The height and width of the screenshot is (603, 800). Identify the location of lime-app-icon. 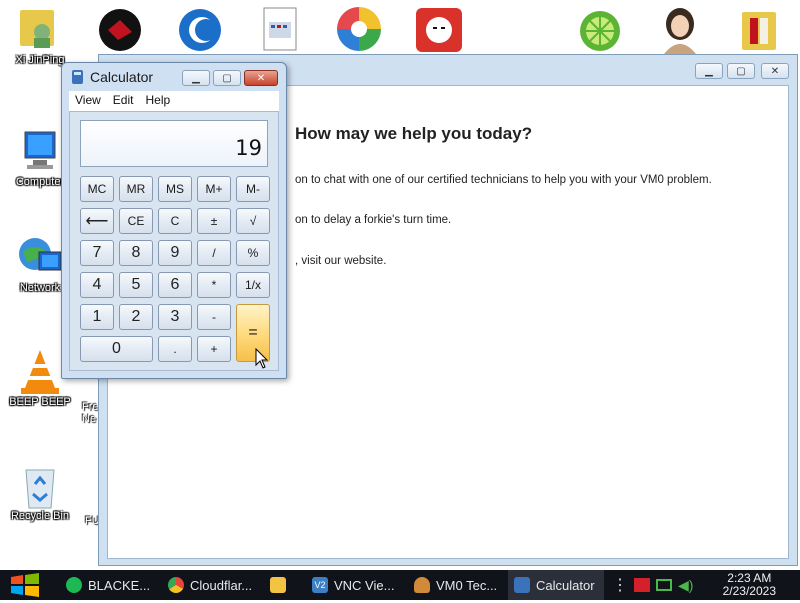
(602, 29).